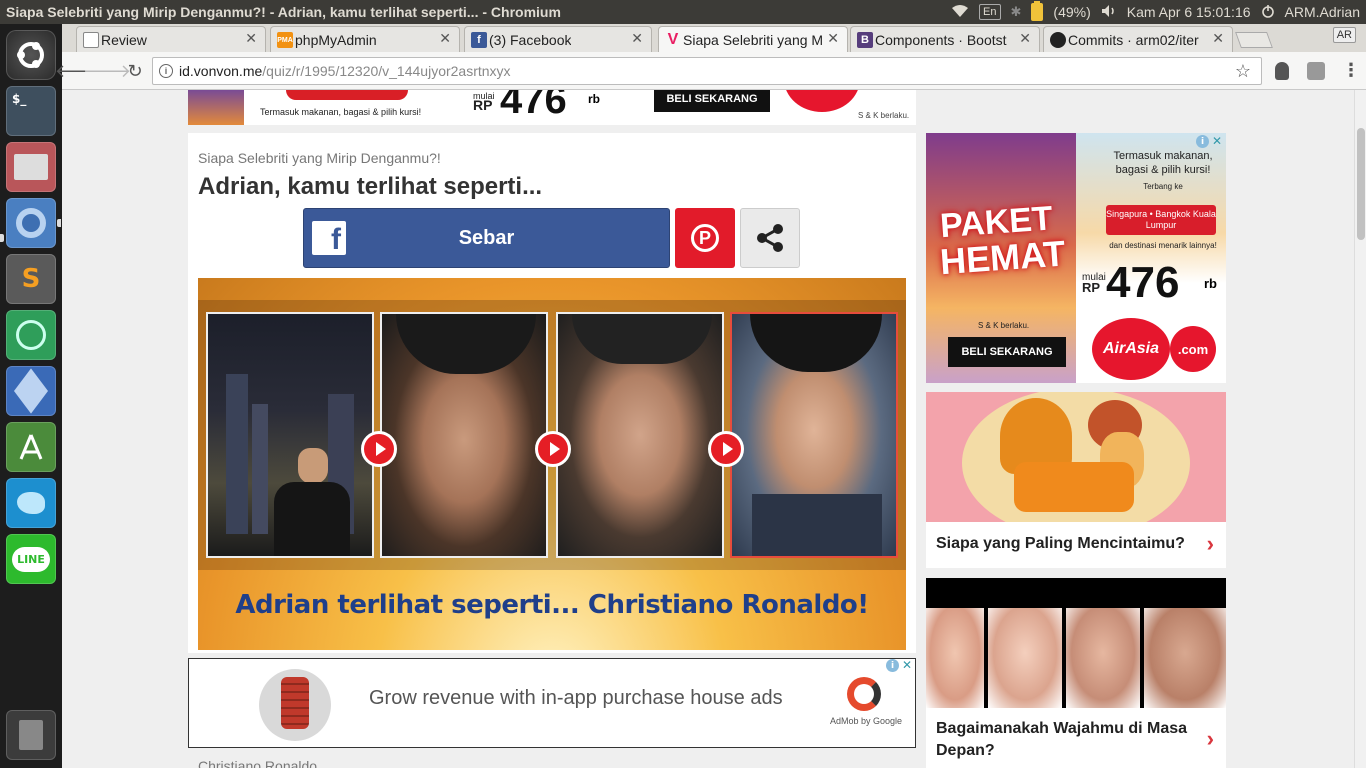  Describe the element at coordinates (1316, 71) in the screenshot. I see `extension-cube-icon` at that location.